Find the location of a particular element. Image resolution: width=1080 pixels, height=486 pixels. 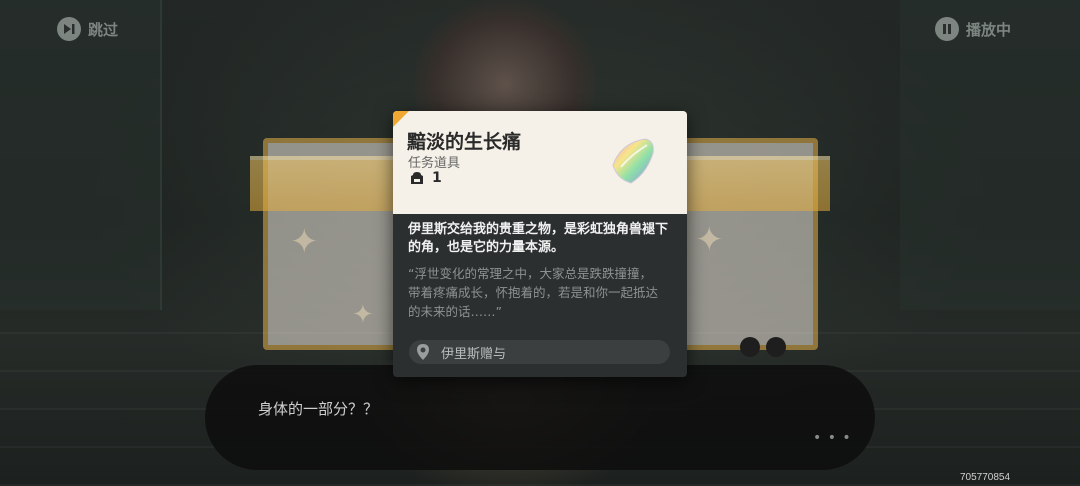

item-type: 任务道具 is located at coordinates (434, 163).